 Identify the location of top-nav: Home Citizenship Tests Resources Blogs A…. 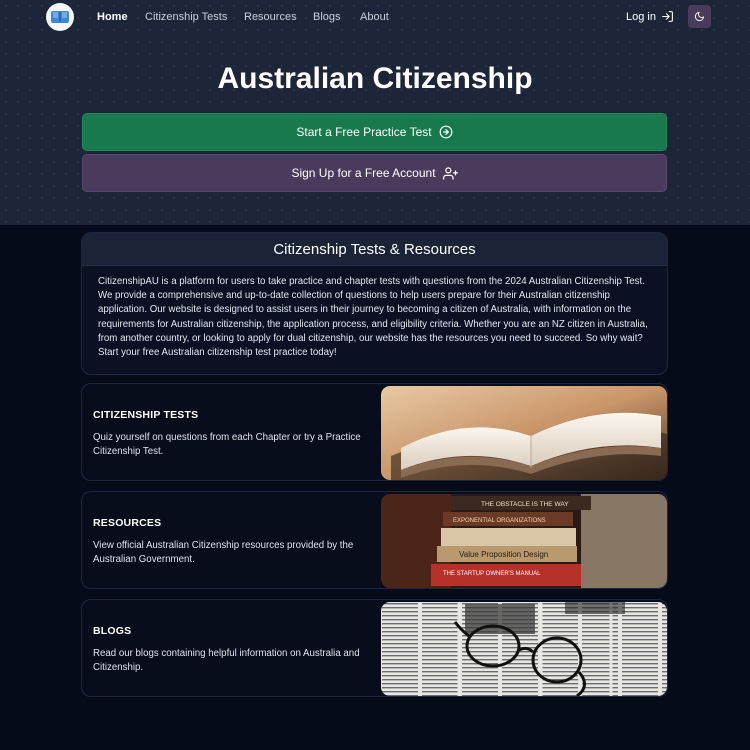
(375, 18).